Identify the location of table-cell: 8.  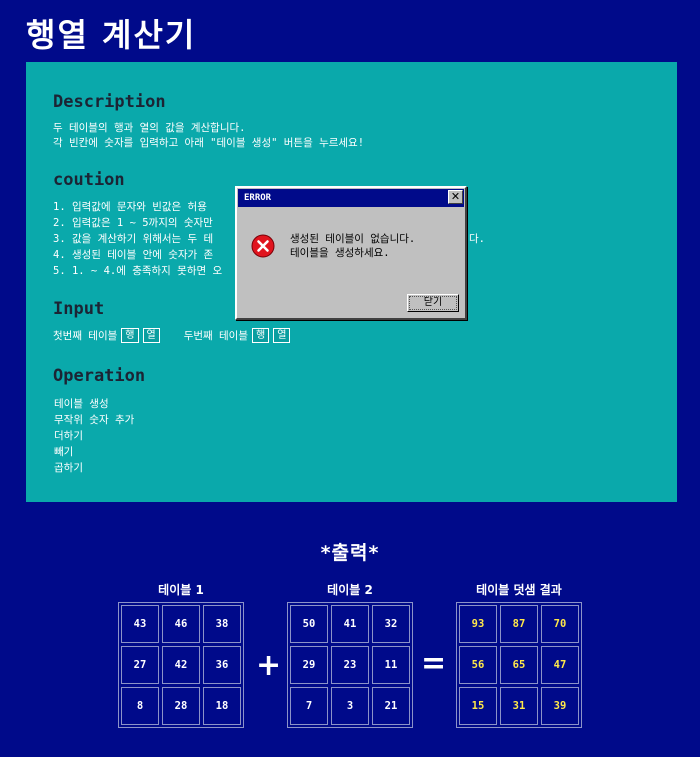
(140, 706).